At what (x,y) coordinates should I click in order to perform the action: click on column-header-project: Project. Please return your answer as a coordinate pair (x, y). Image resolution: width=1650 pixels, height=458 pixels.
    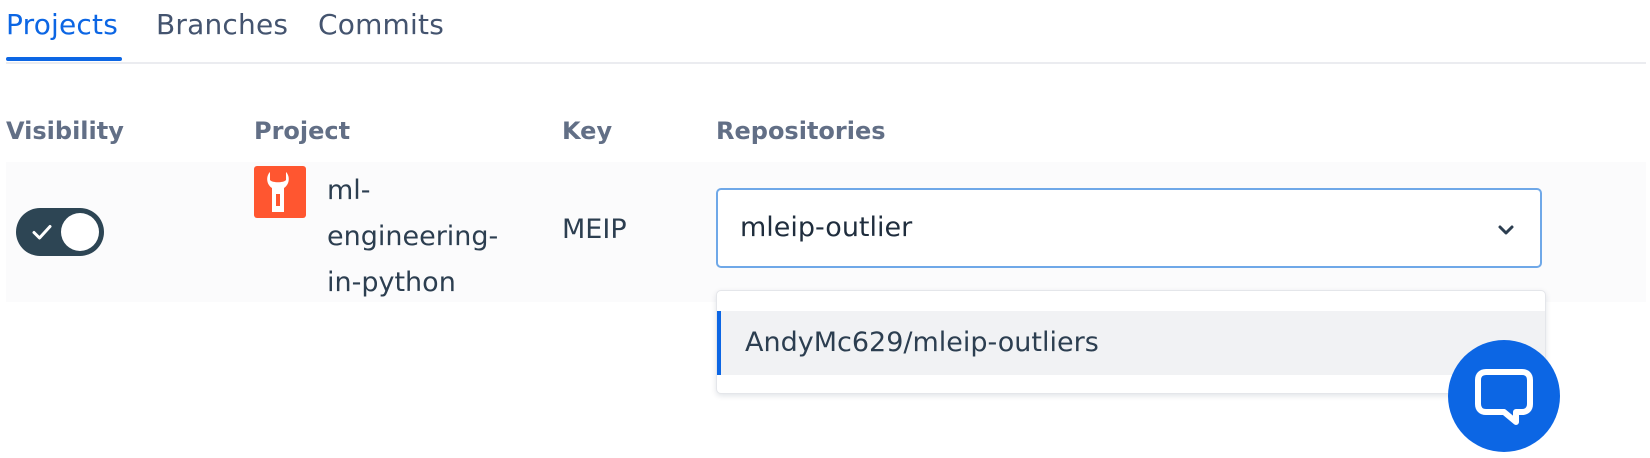
    Looking at the image, I should click on (302, 131).